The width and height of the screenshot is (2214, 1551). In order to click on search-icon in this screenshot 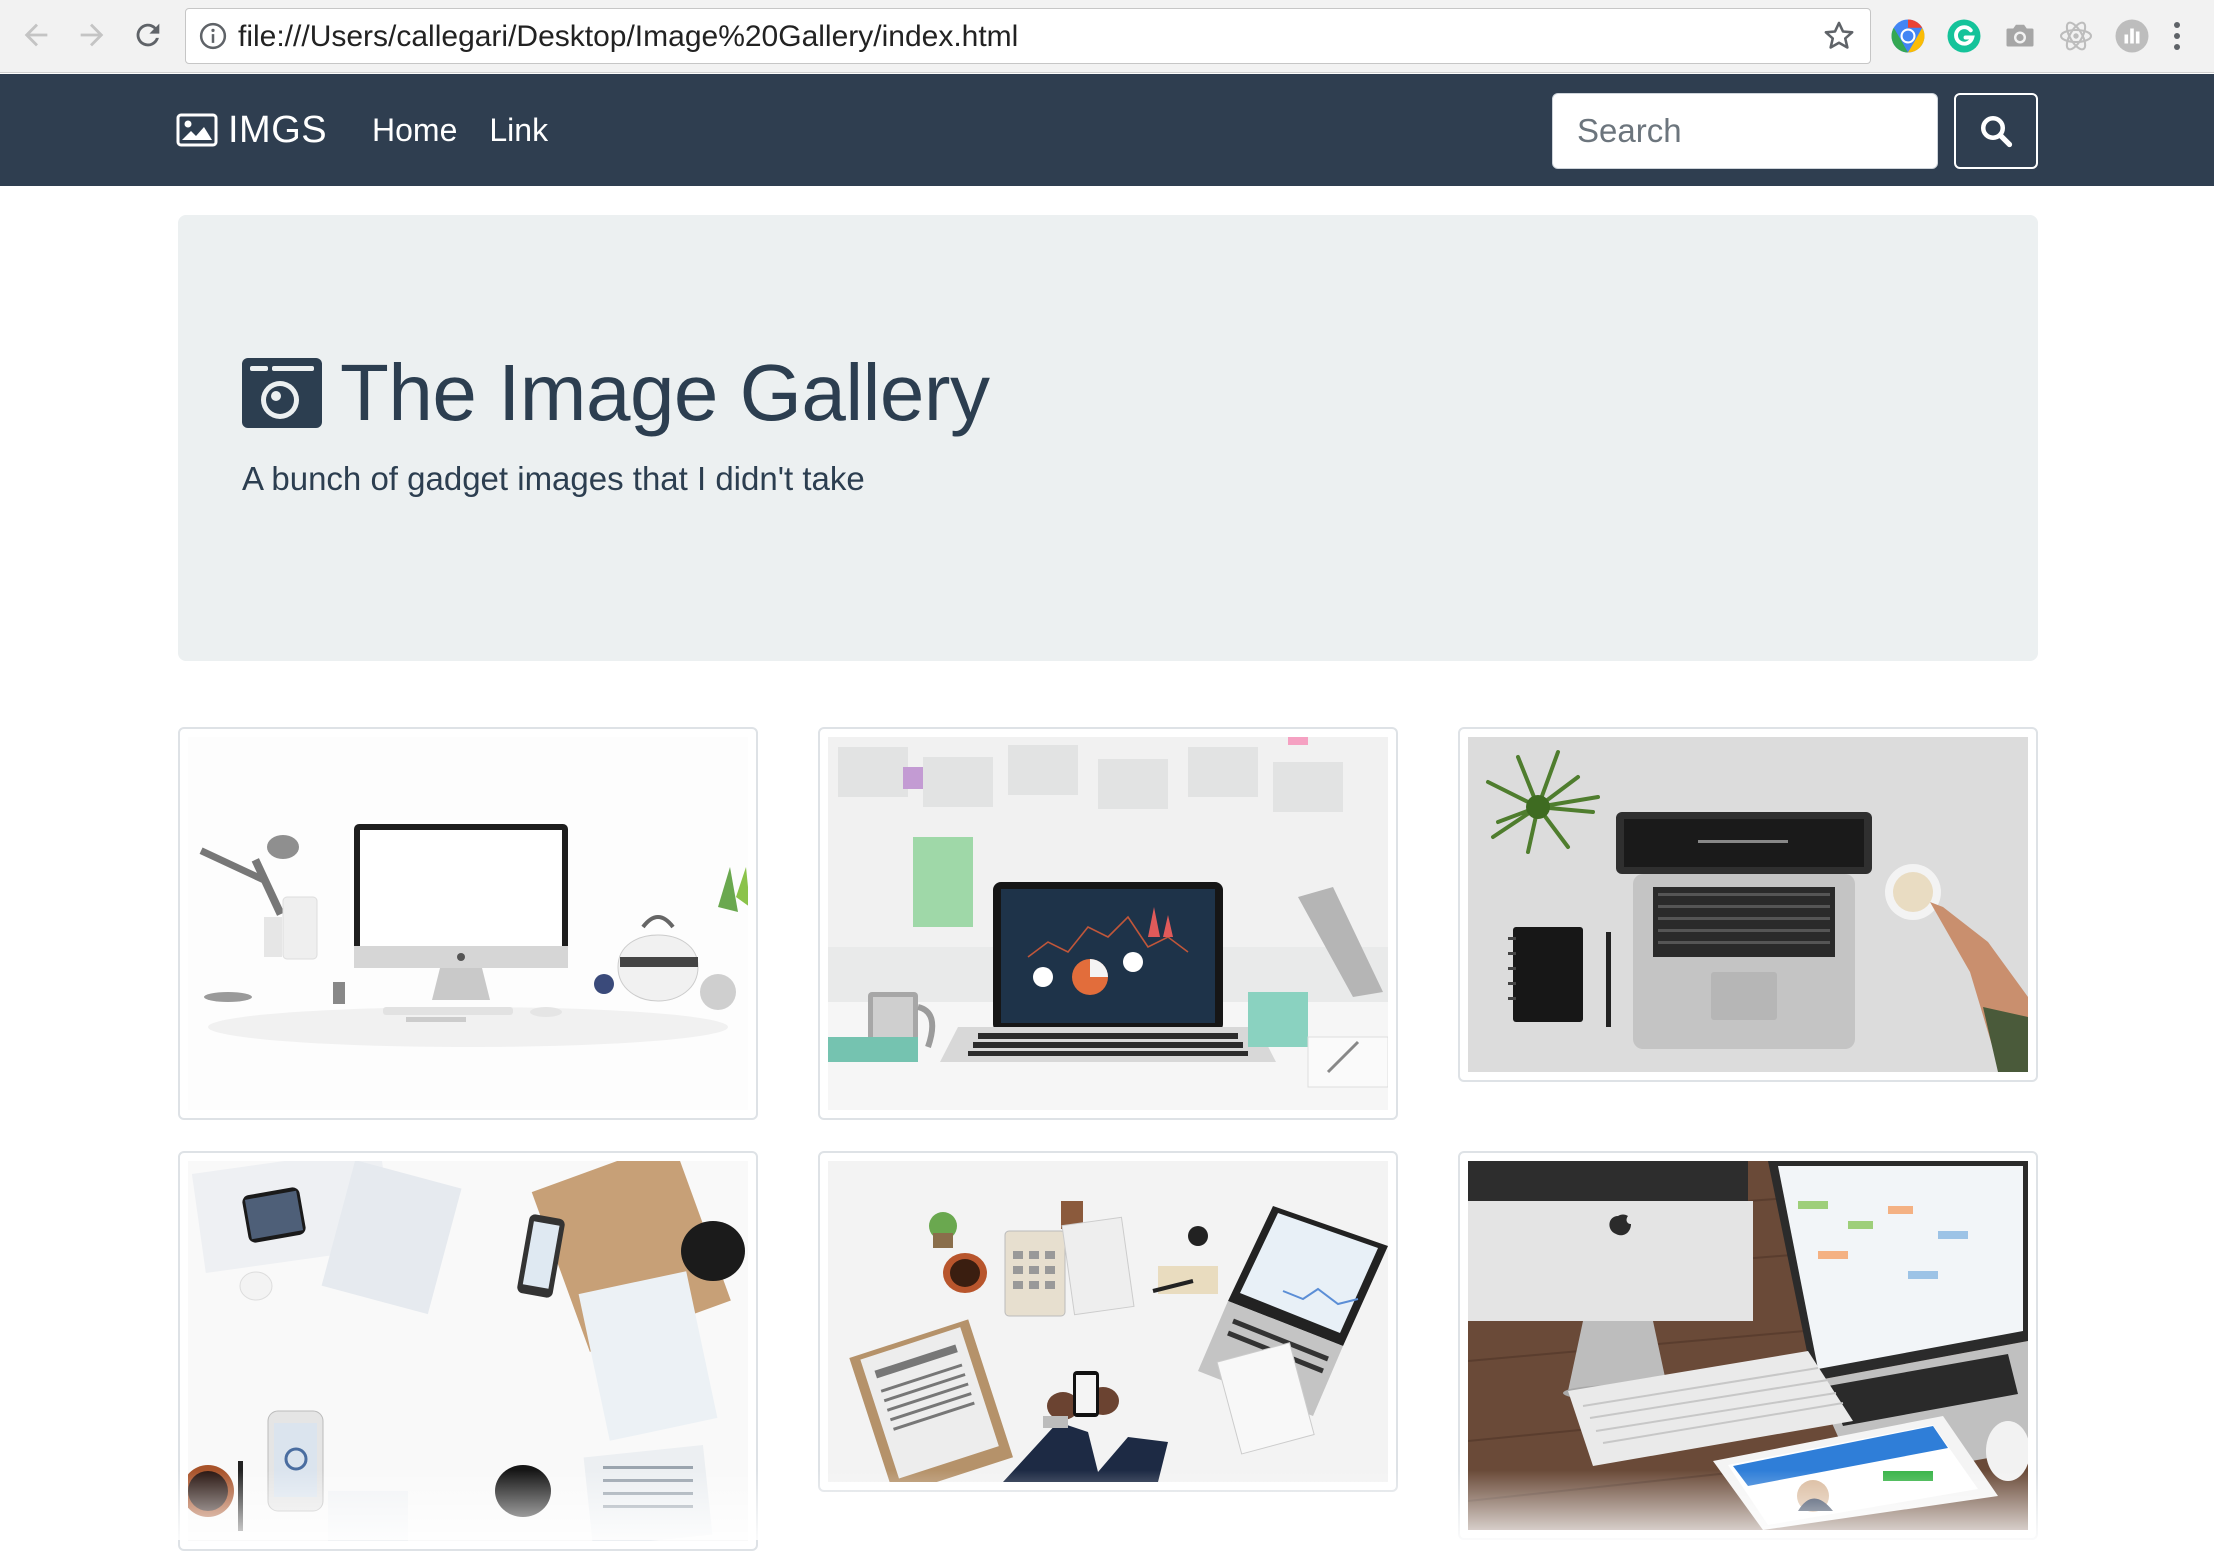, I will do `click(1997, 132)`.